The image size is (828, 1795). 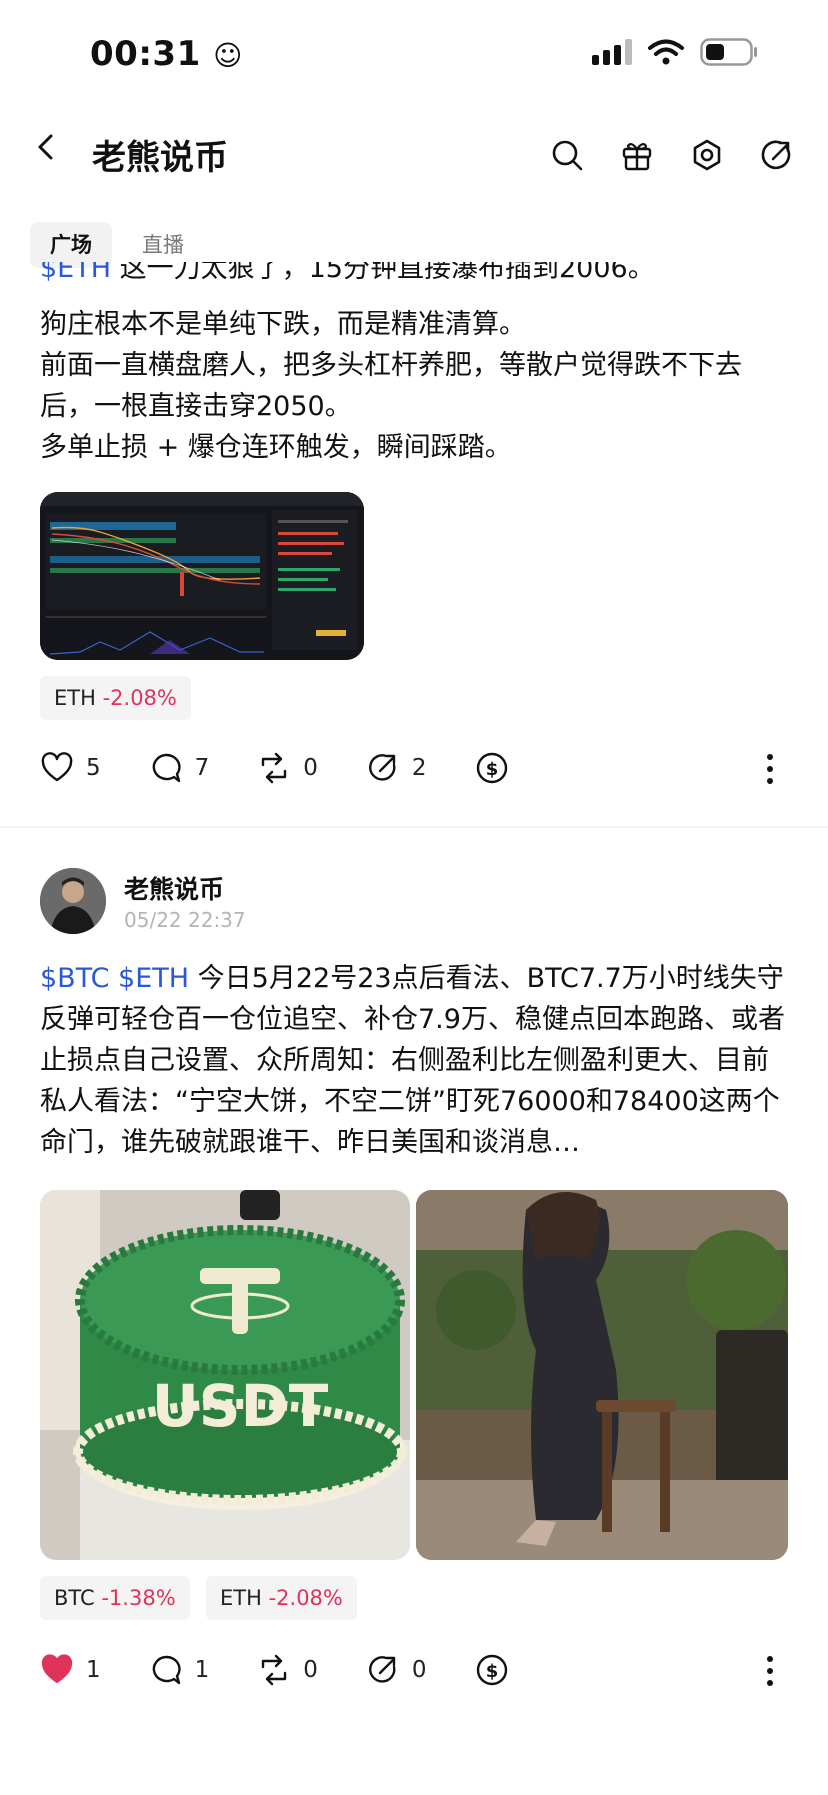 I want to click on post2-action-bar: 1 1 0 0 $, so click(x=414, y=1670).